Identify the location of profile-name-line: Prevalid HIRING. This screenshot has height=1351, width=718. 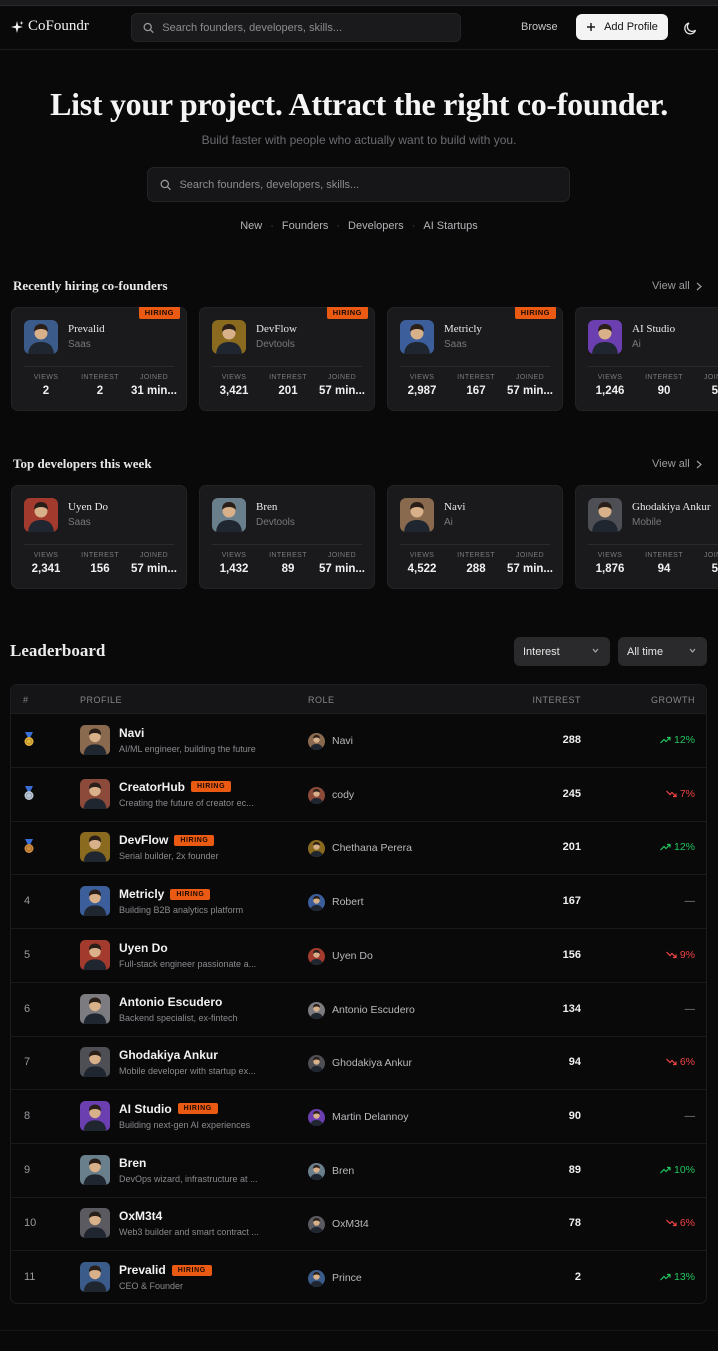
(165, 1270).